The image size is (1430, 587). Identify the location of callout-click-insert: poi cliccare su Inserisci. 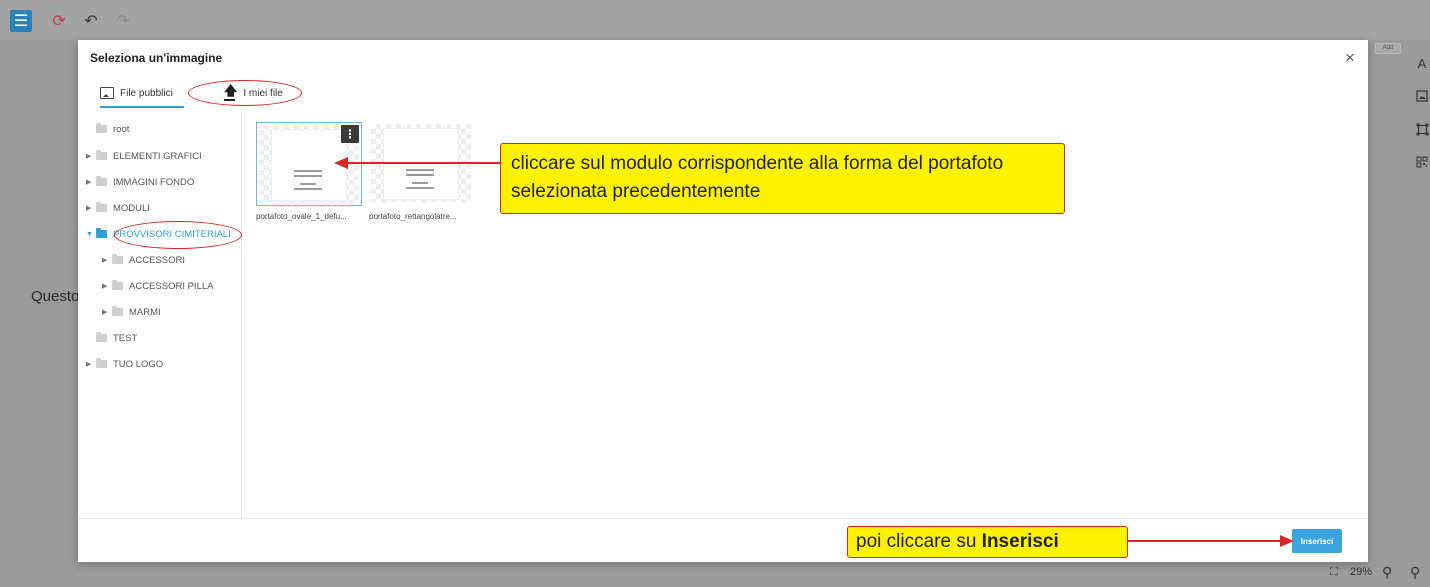
(987, 542).